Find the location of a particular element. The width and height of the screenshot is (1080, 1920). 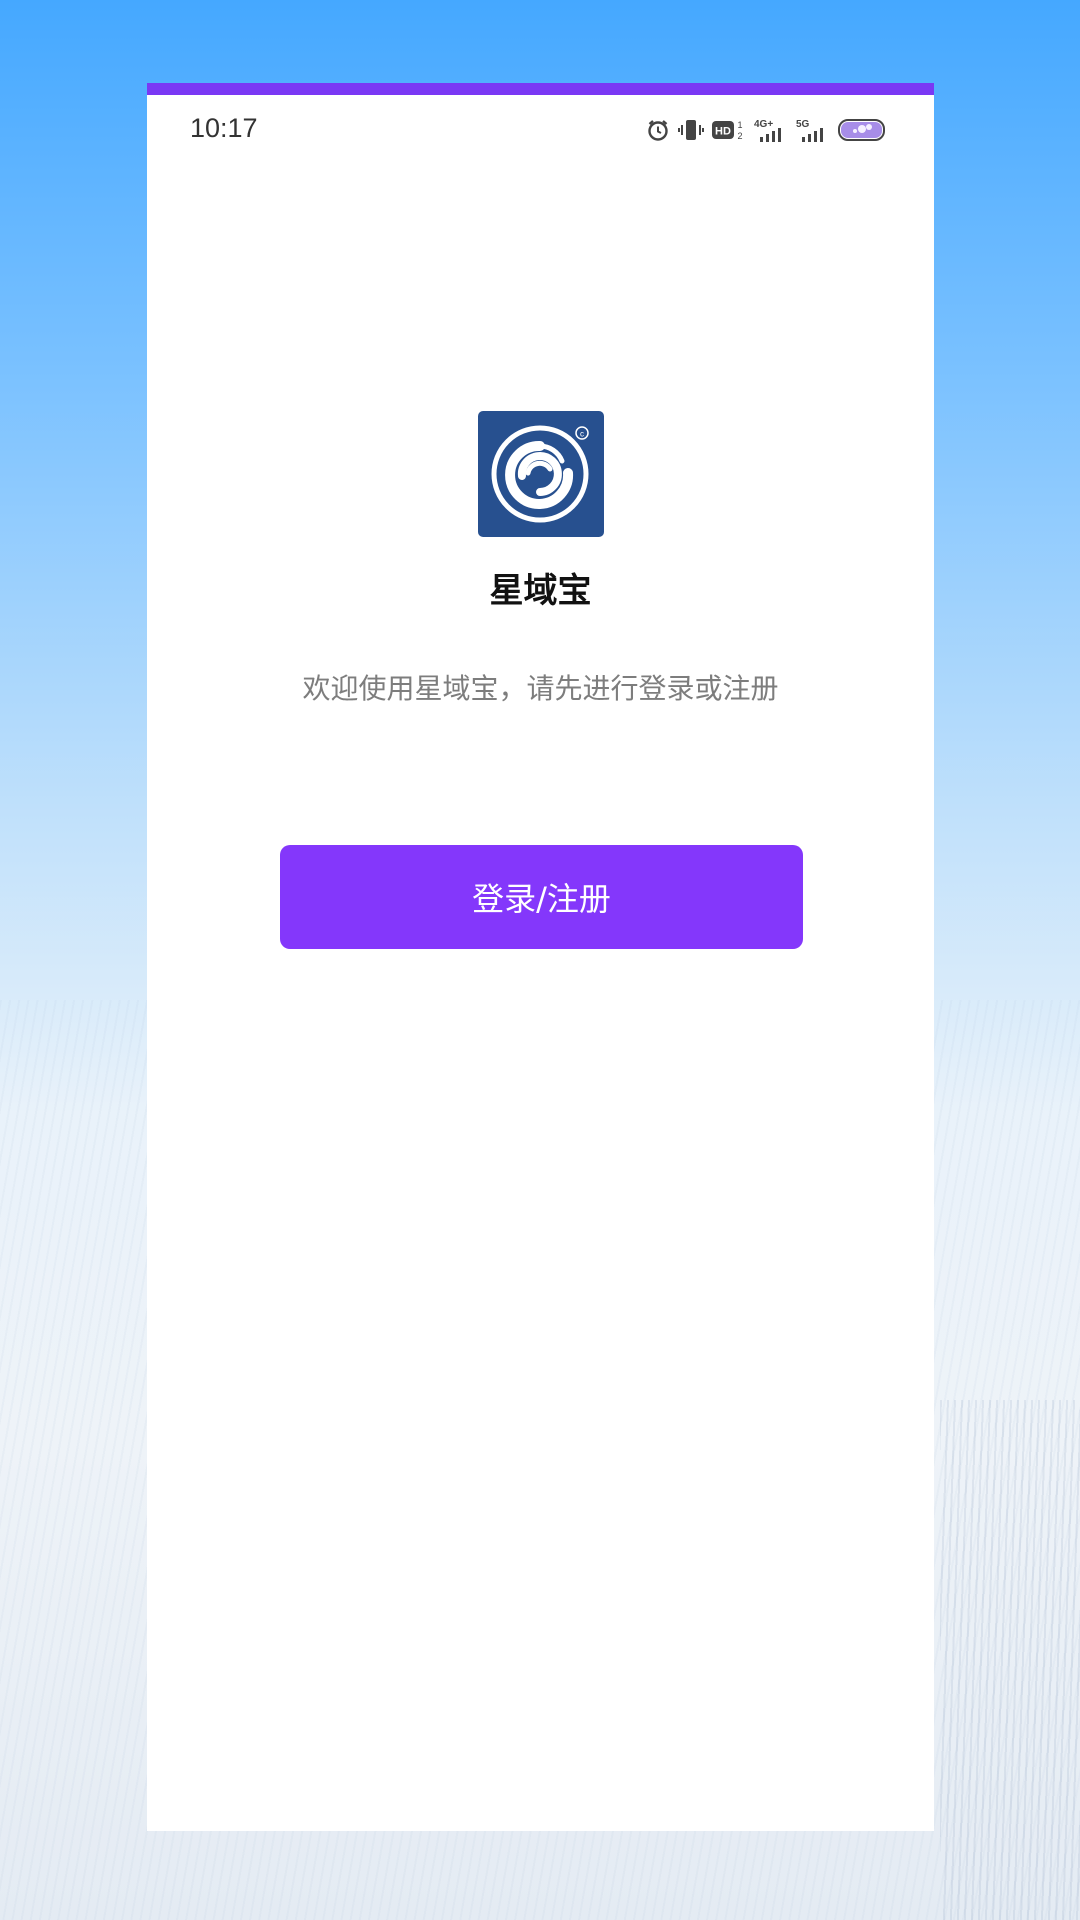

svg-text: 5G is located at coordinates (803, 124).